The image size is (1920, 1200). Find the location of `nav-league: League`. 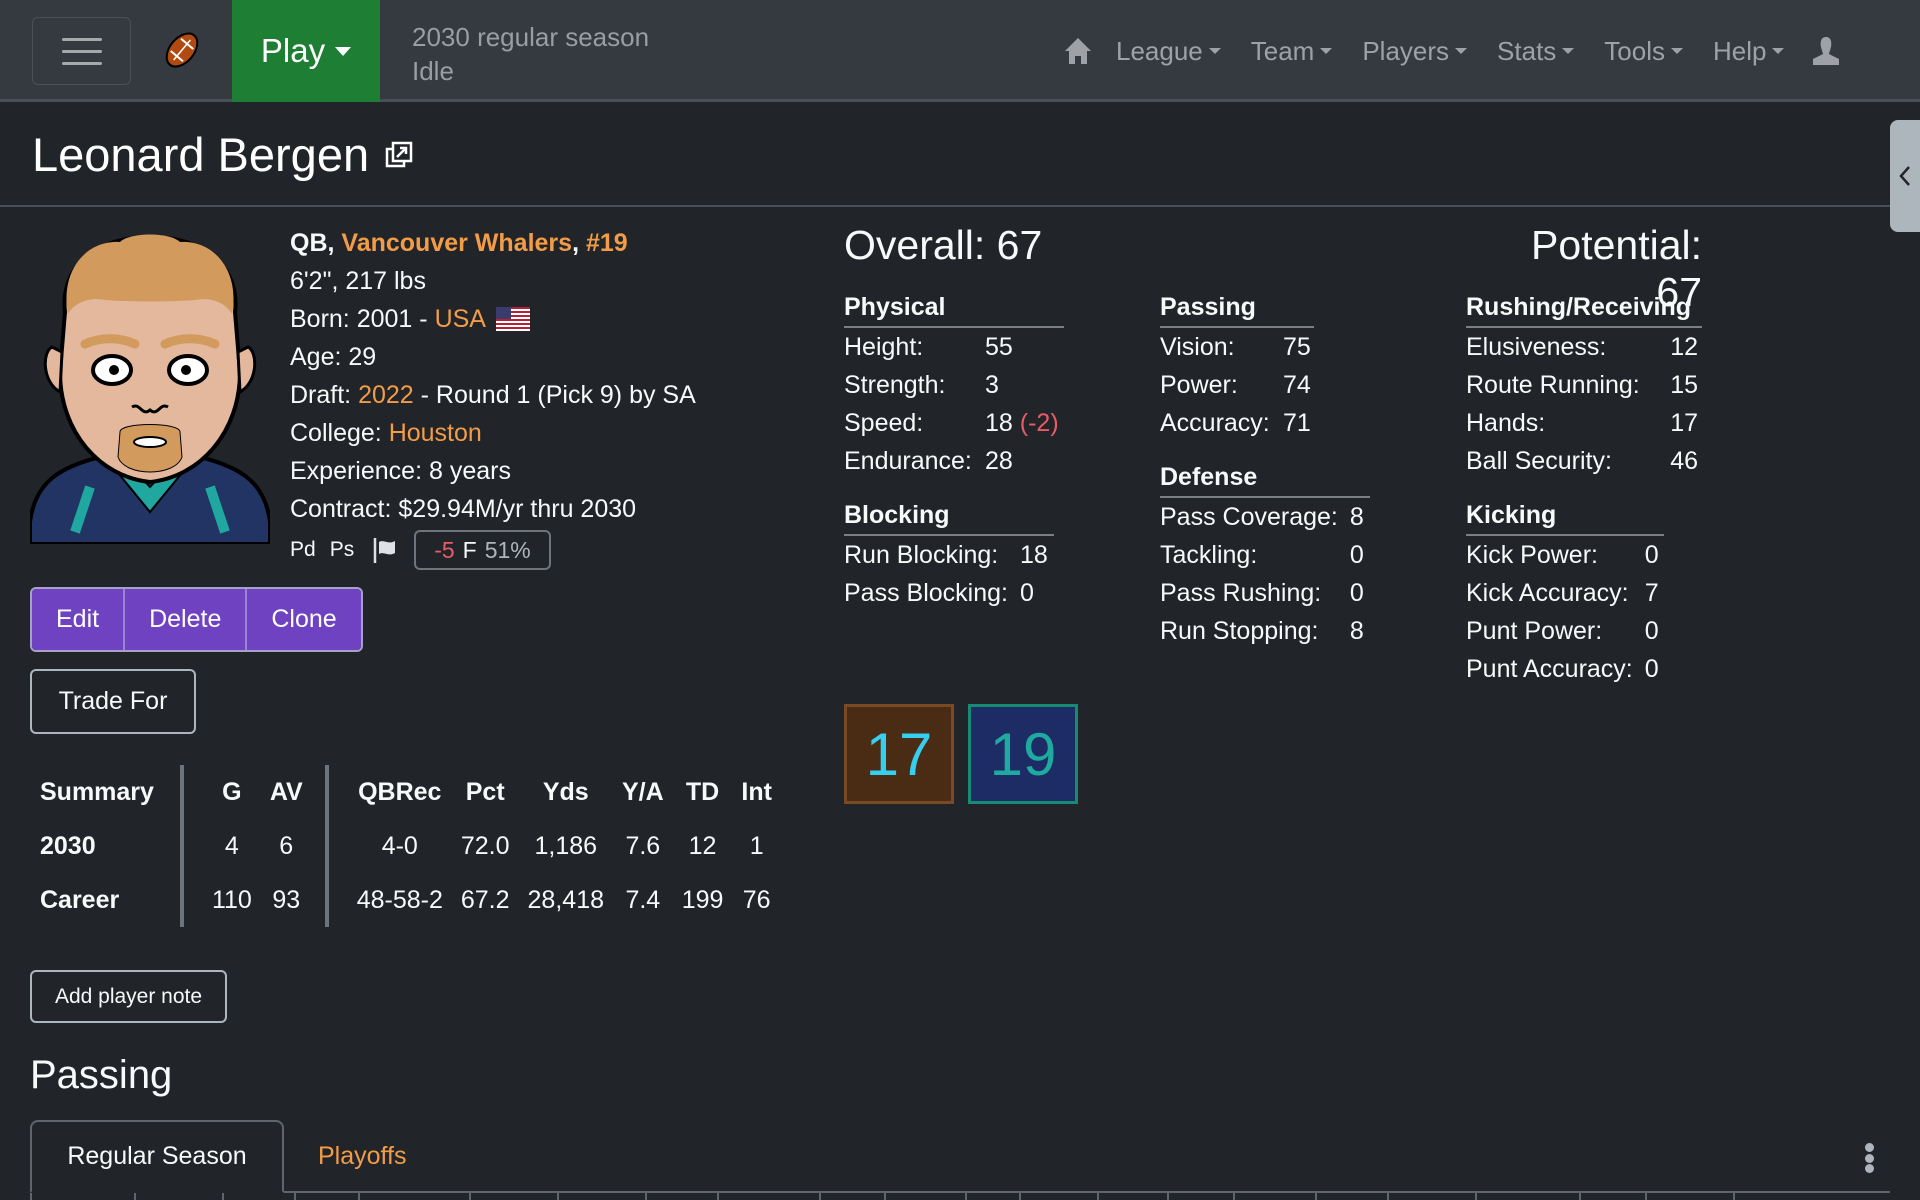

nav-league: League is located at coordinates (1168, 51).